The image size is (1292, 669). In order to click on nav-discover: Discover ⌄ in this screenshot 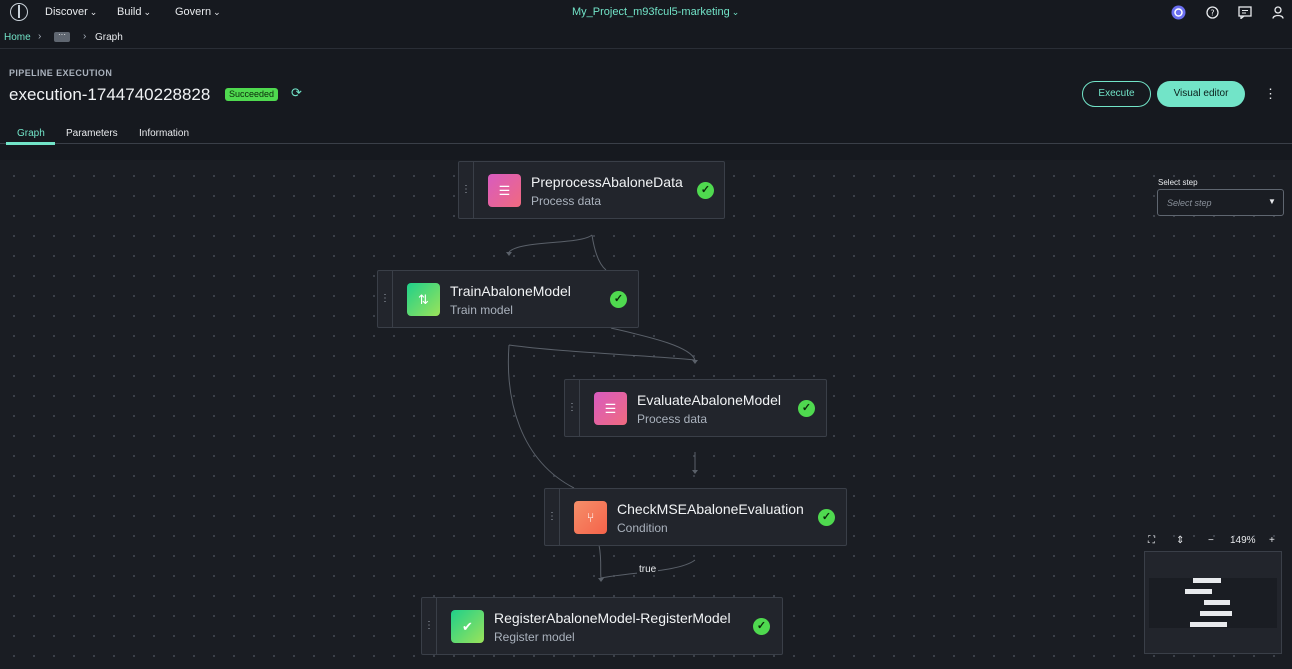, I will do `click(71, 12)`.